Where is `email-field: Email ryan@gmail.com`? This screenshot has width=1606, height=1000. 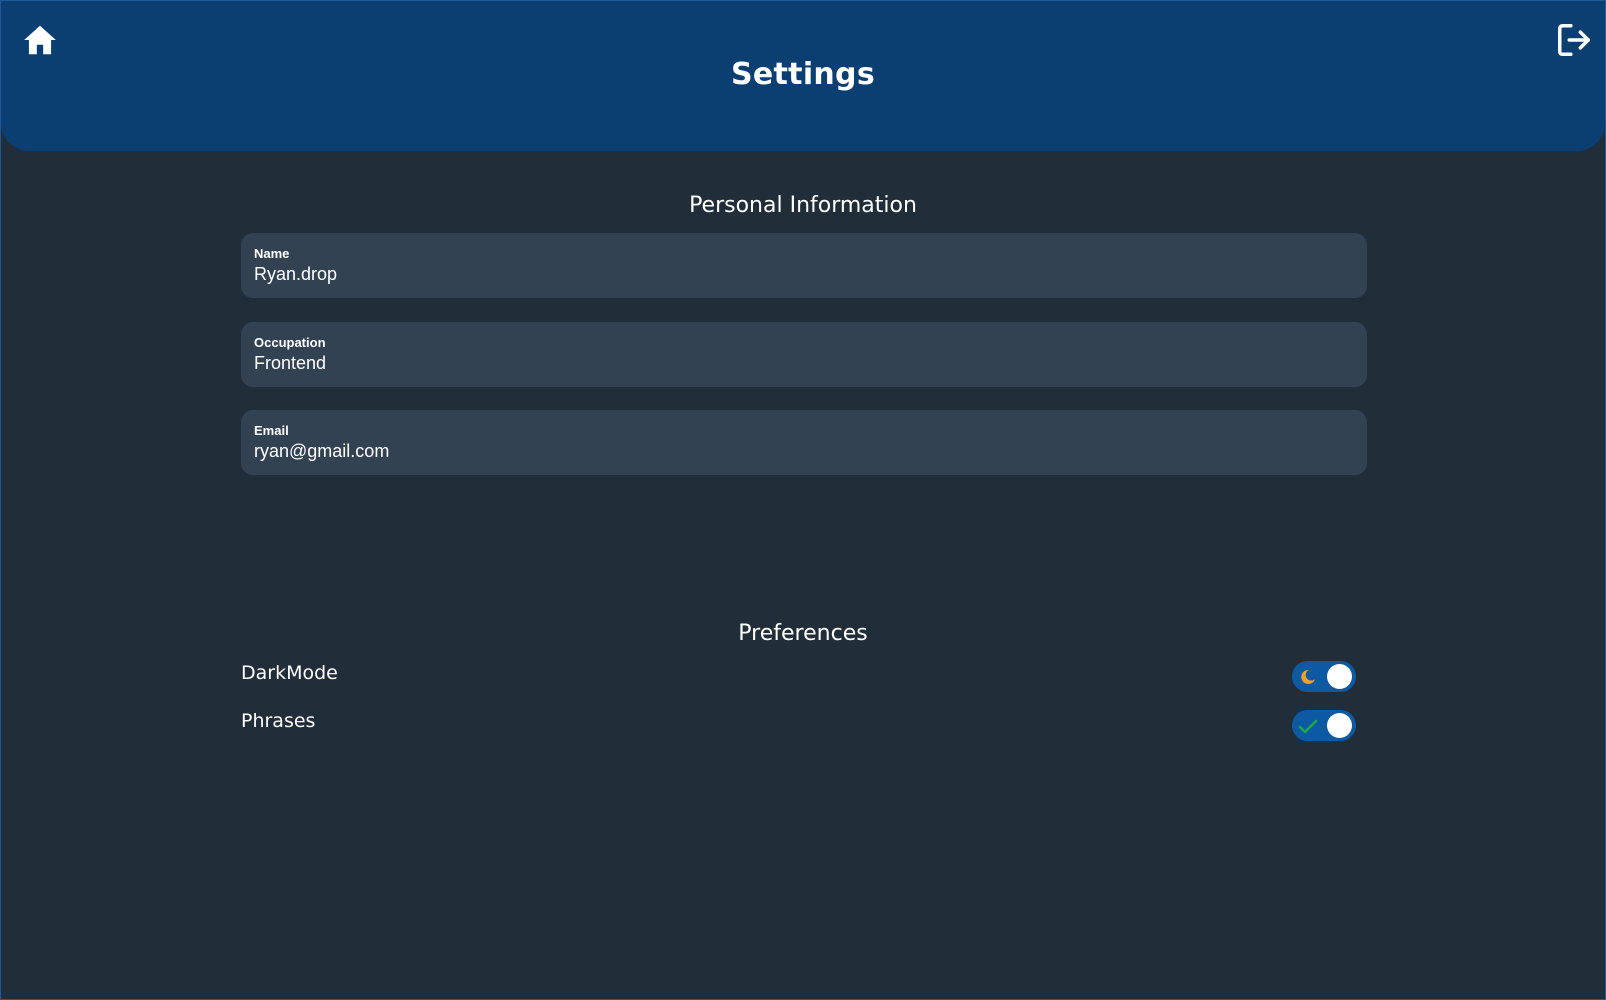
email-field: Email ryan@gmail.com is located at coordinates (804, 442).